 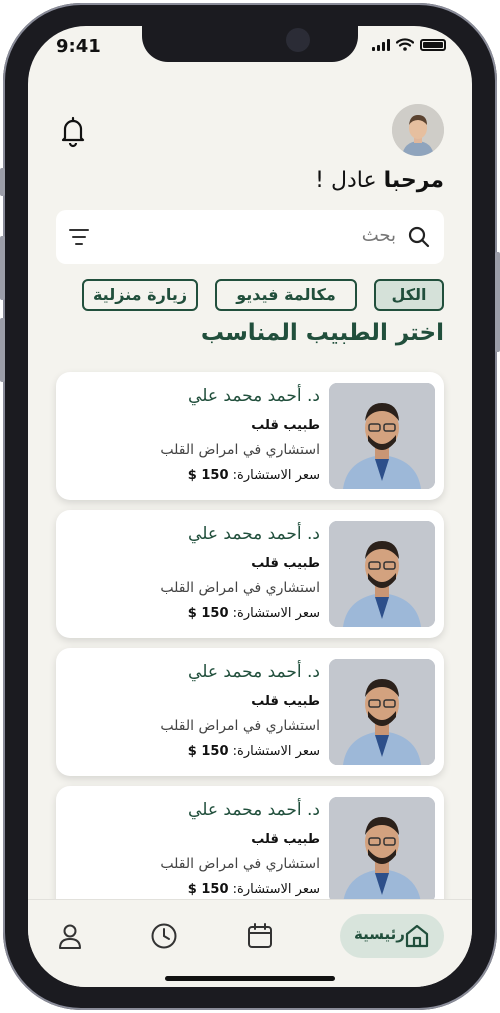 What do you see at coordinates (140, 295) in the screenshot?
I see `filter-chip-home-visit: زيارة منزلية` at bounding box center [140, 295].